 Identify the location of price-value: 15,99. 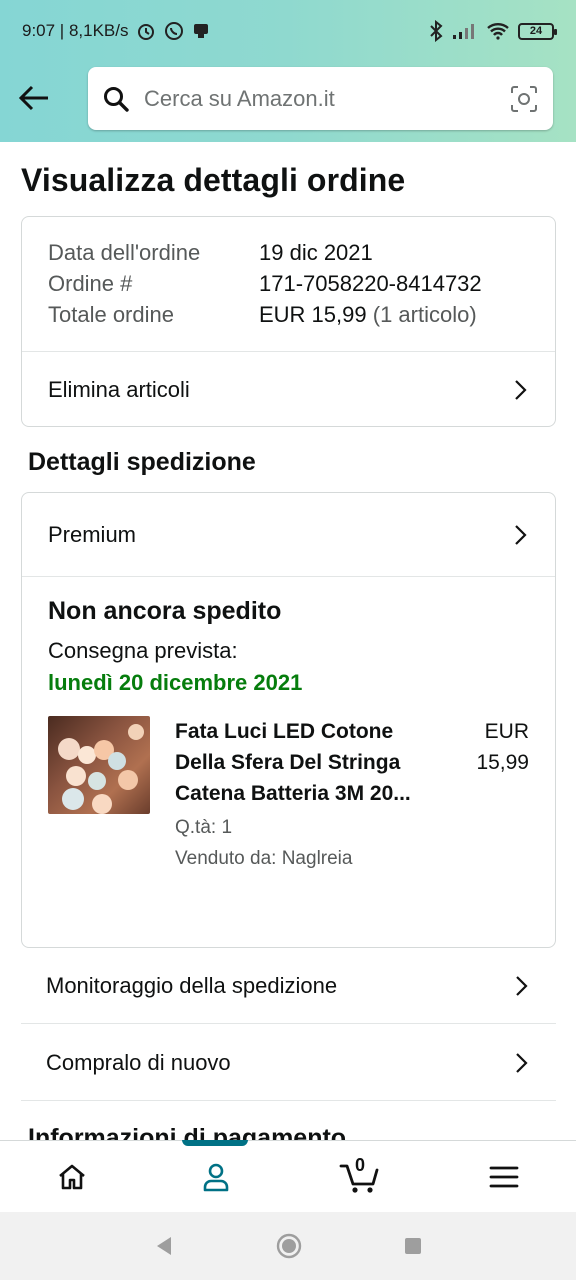
(502, 762).